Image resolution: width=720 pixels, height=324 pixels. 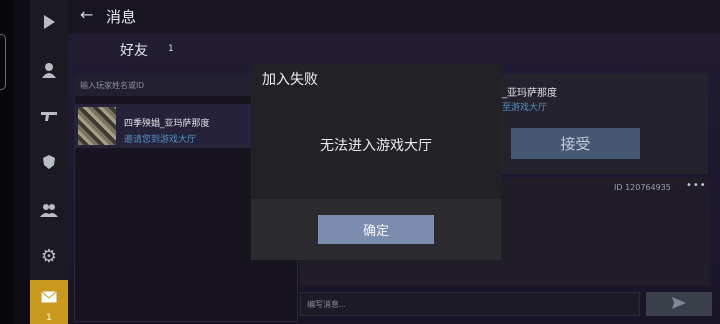 What do you see at coordinates (642, 187) in the screenshot?
I see `player-id-label: ID 120764935` at bounding box center [642, 187].